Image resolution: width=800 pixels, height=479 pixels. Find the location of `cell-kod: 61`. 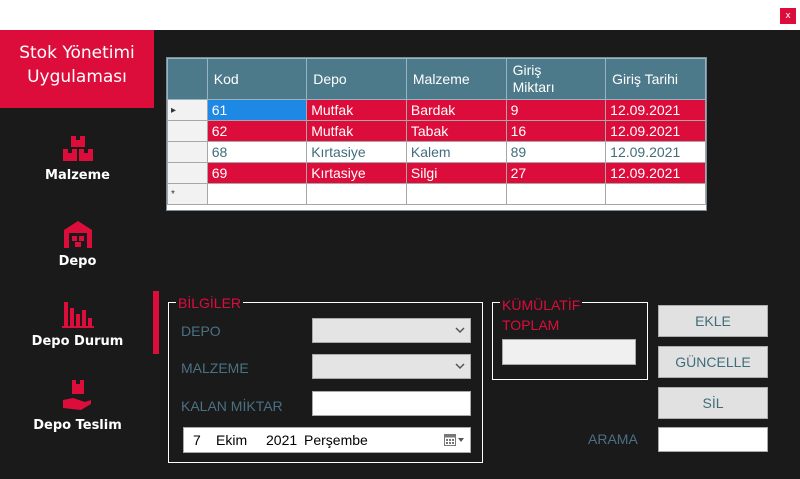

cell-kod: 61 is located at coordinates (257, 110).